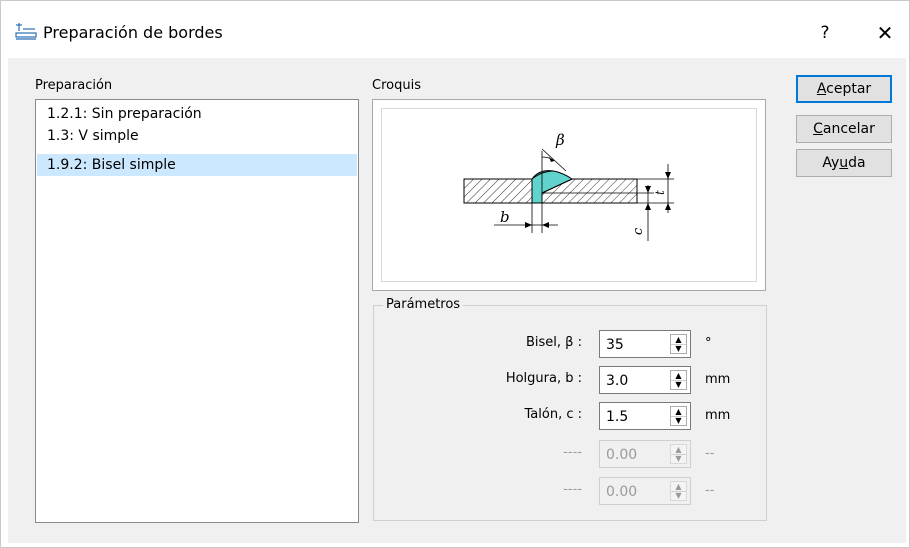 The width and height of the screenshot is (910, 548). I want to click on sketch-canvas: β t c b, so click(569, 195).